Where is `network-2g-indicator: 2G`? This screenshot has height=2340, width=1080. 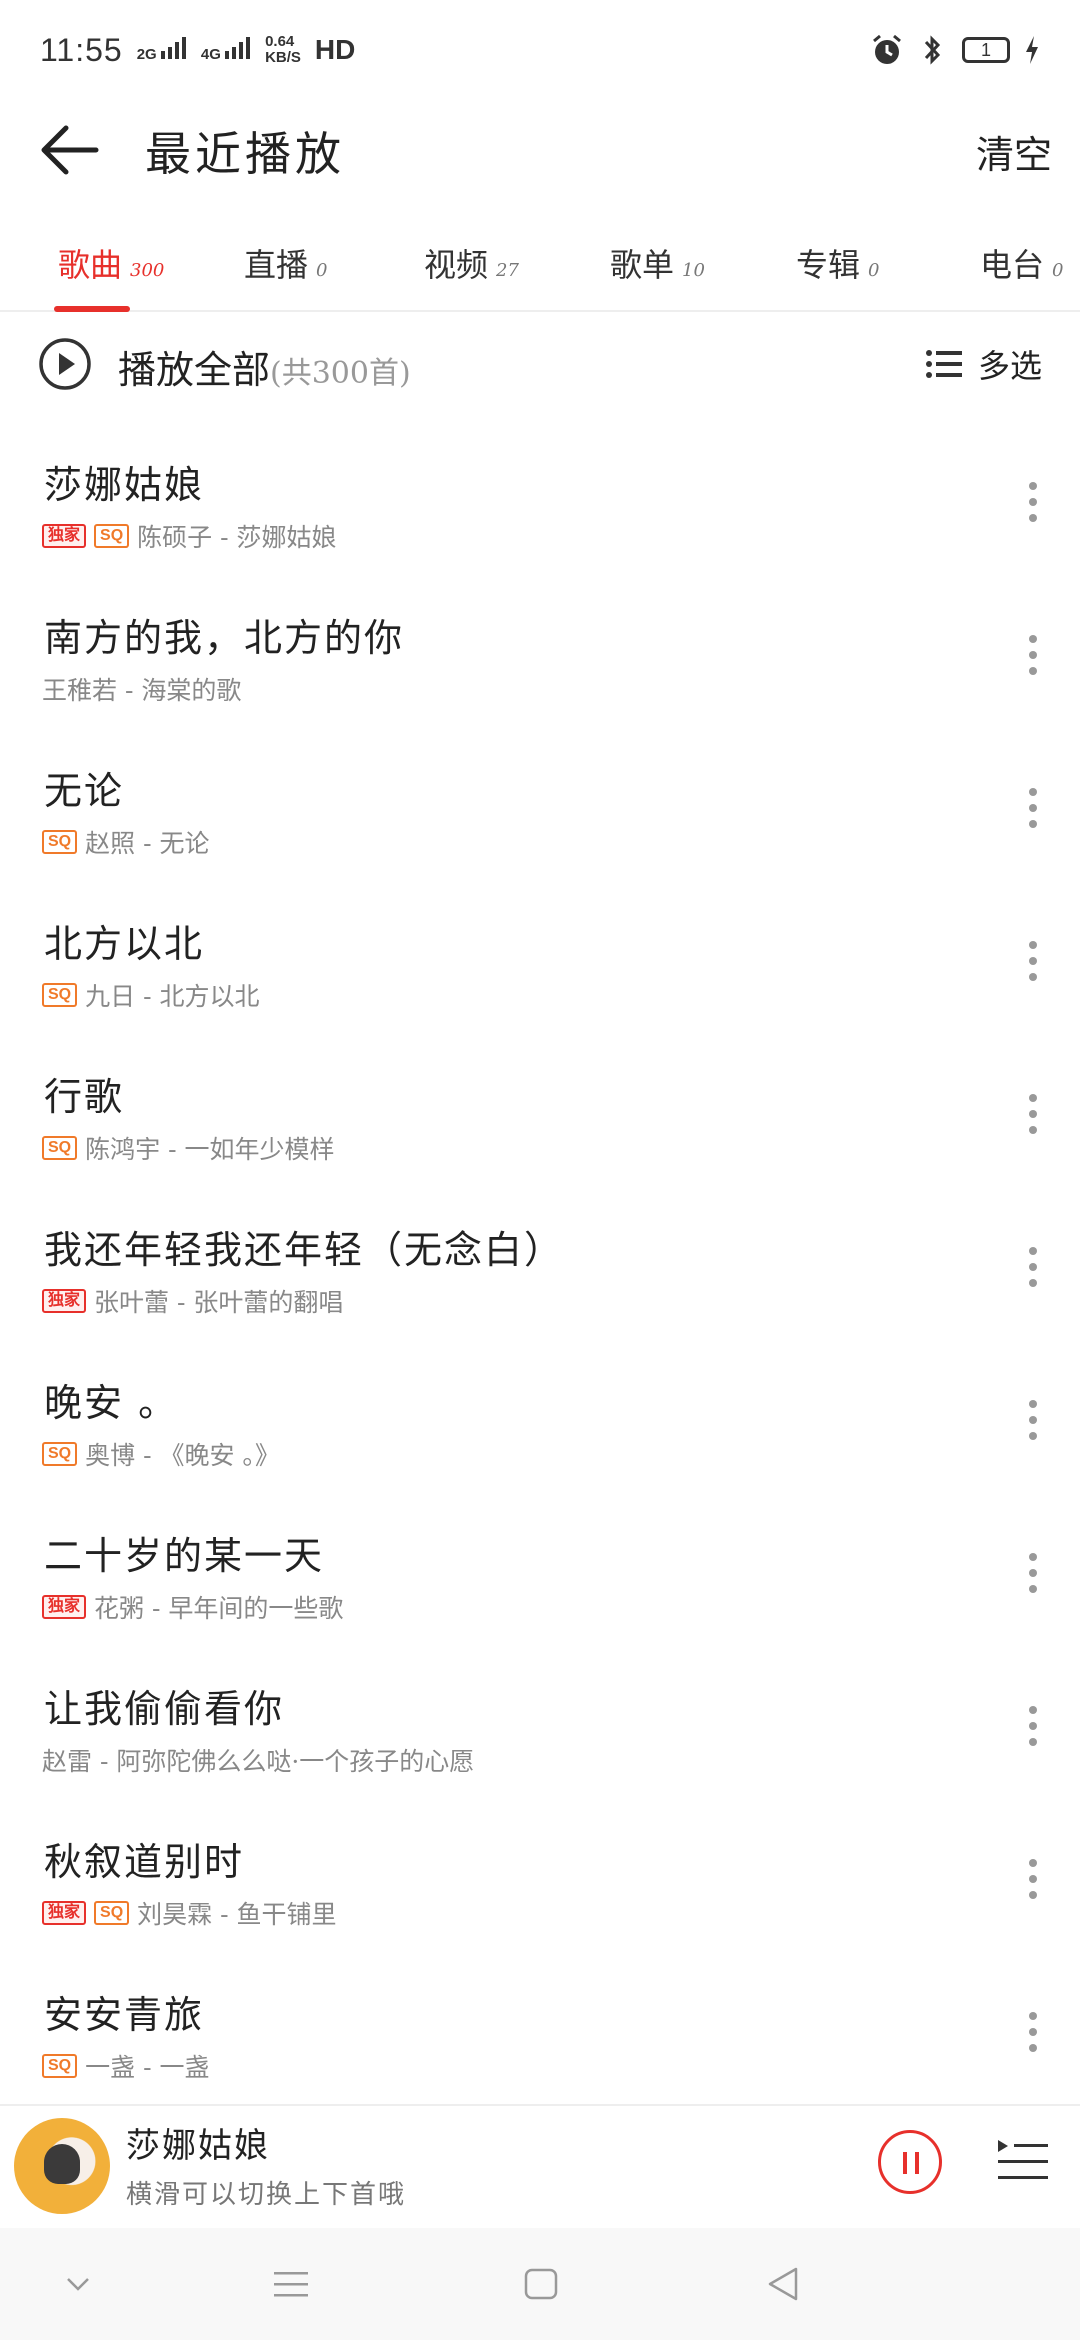 network-2g-indicator: 2G is located at coordinates (162, 50).